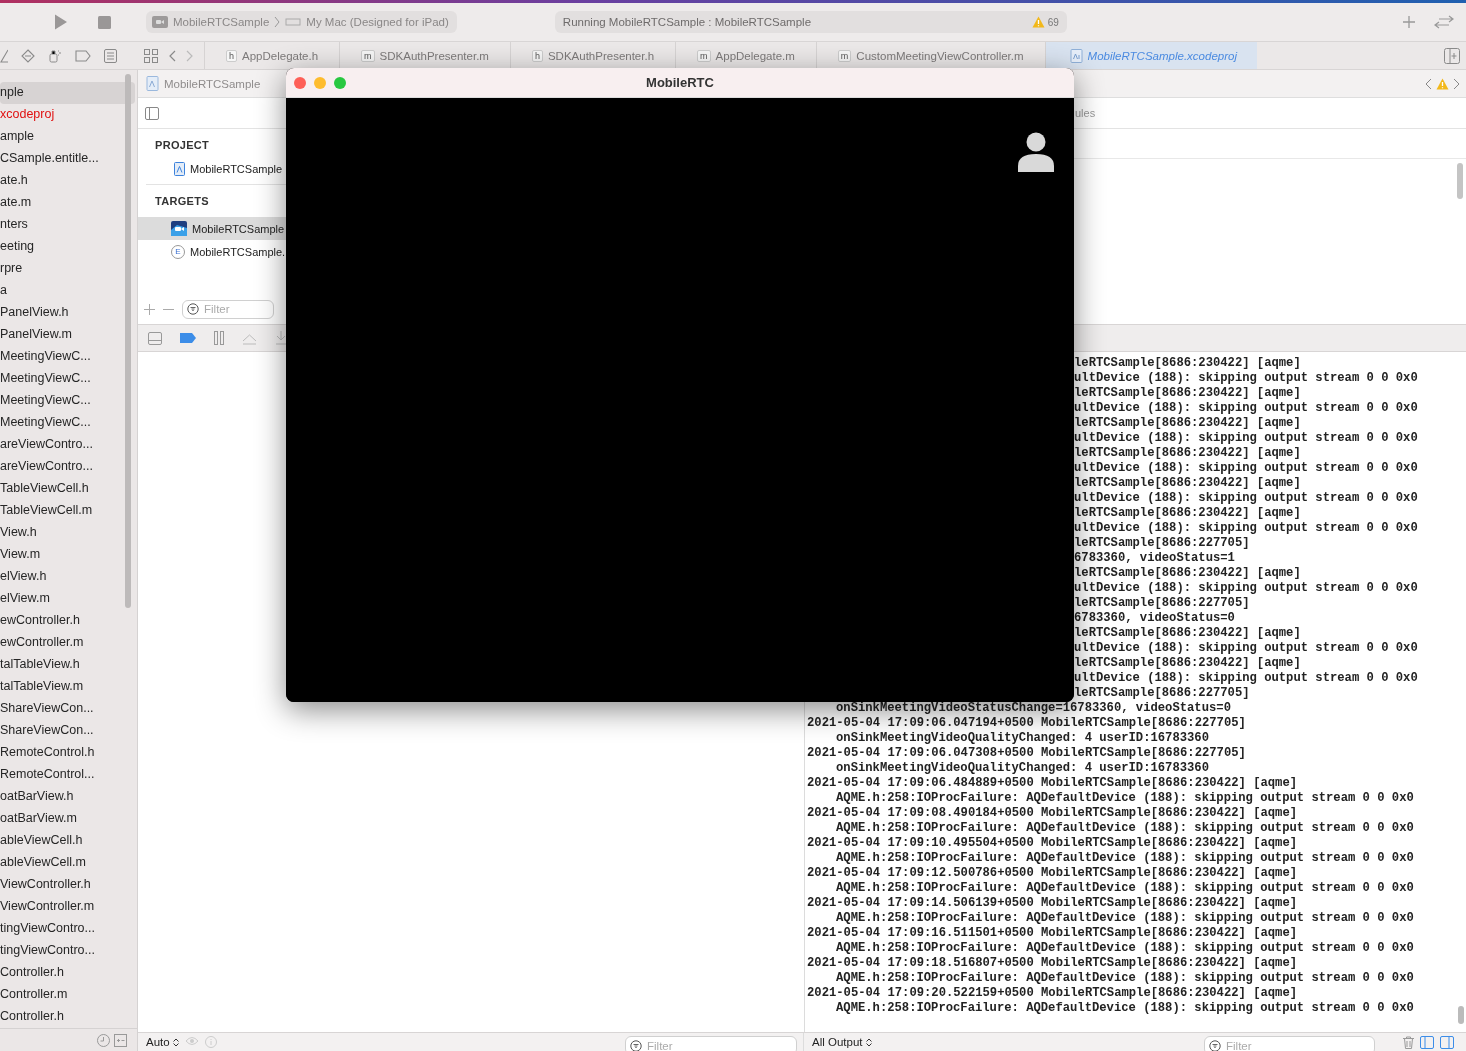  Describe the element at coordinates (293, 22) in the screenshot. I see `laptop-icon` at that location.